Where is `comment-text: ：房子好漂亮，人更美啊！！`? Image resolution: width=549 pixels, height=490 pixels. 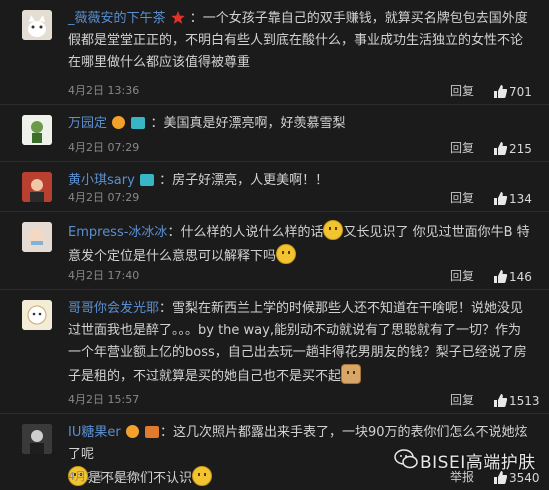 comment-text: ：房子好漂亮，人更美啊！！ is located at coordinates (244, 180).